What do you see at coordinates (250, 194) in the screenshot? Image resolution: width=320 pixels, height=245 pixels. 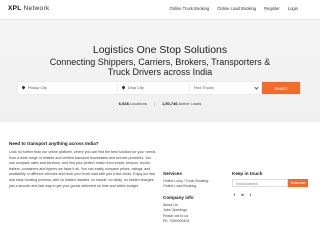 I see `twitter-icon: t` at bounding box center [250, 194].